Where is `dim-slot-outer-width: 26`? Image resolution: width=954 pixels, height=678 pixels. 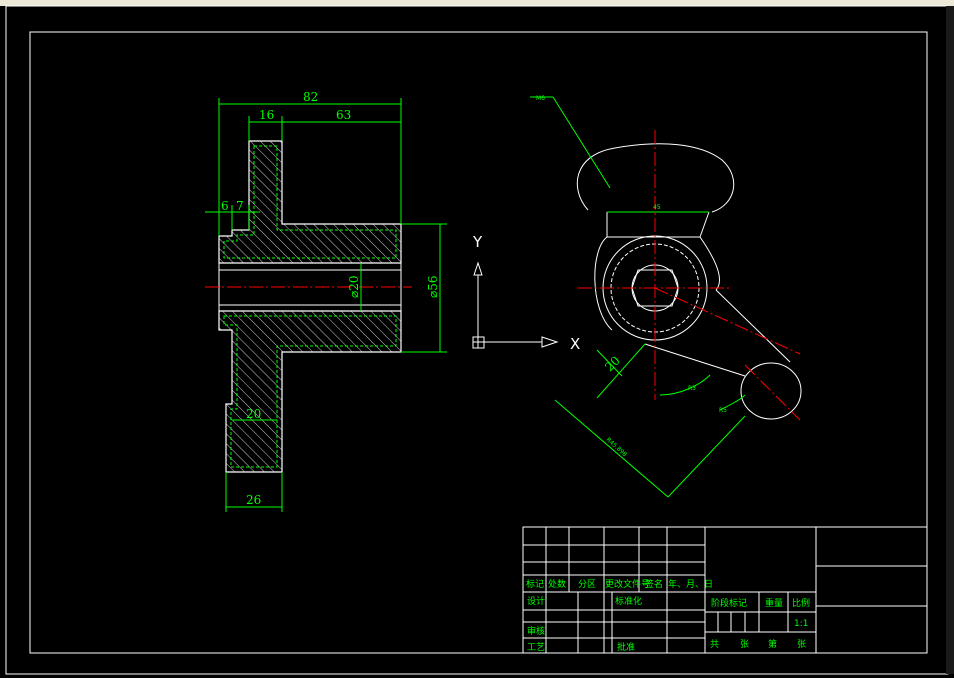
dim-slot-outer-width: 26 is located at coordinates (253, 500).